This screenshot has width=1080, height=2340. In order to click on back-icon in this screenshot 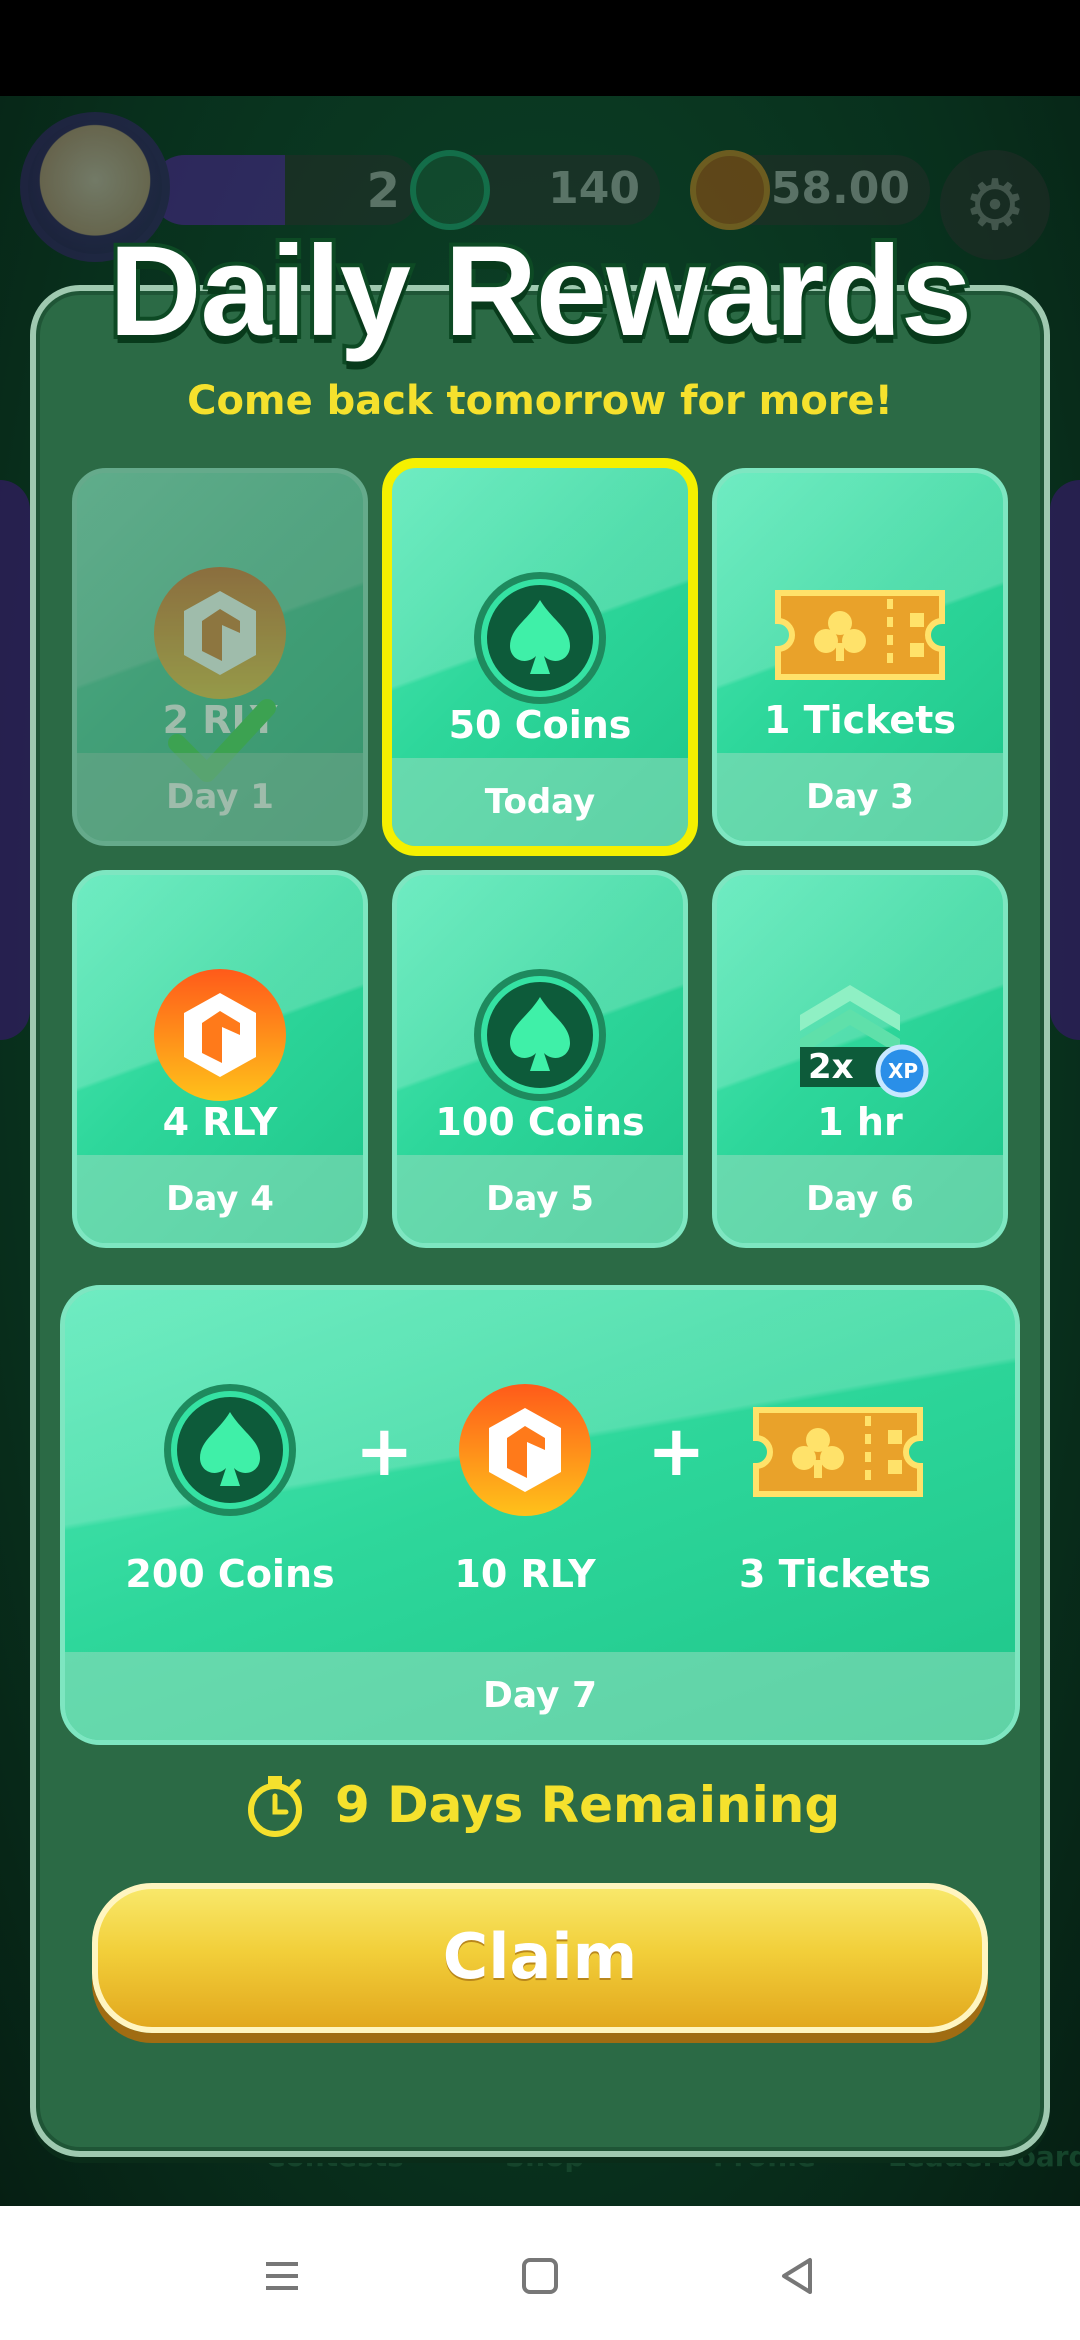, I will do `click(798, 2276)`.